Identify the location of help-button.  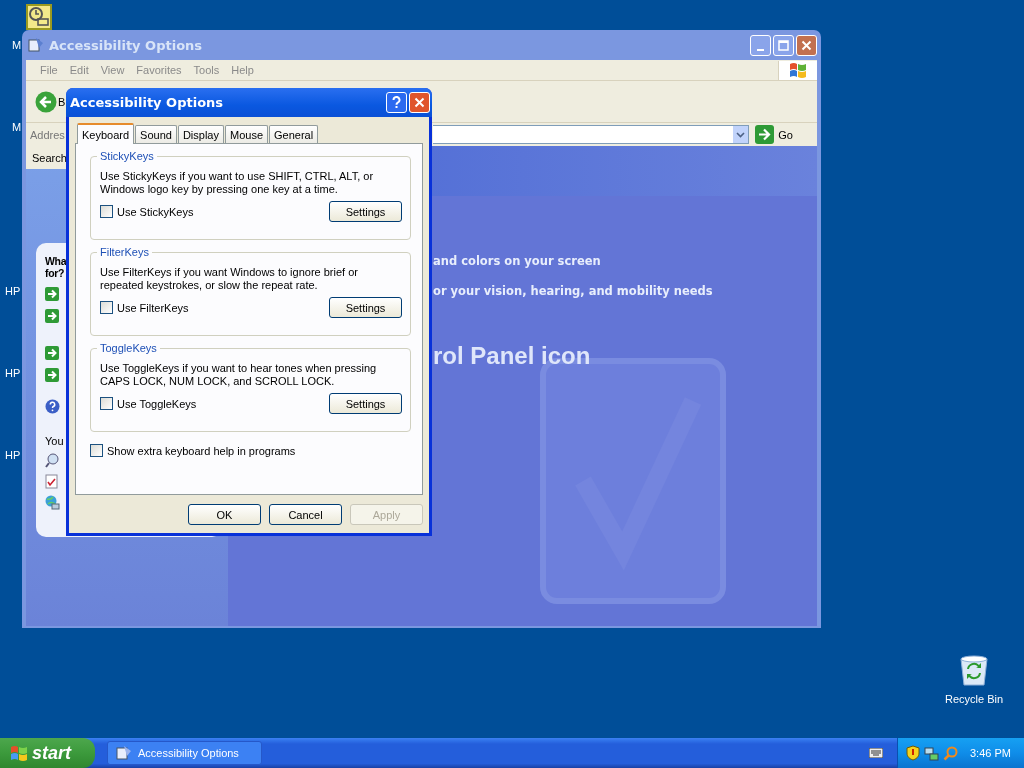
(396, 102).